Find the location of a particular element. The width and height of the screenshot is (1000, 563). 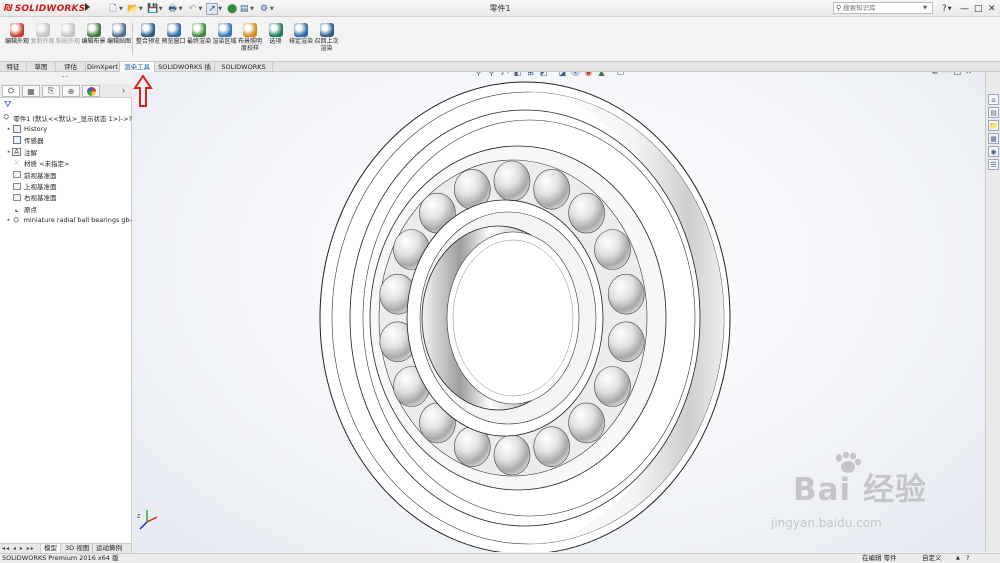

tab-scroll-arrows-icon: ◂◂ ◂ ▸ ▸▸ is located at coordinates (18, 548).